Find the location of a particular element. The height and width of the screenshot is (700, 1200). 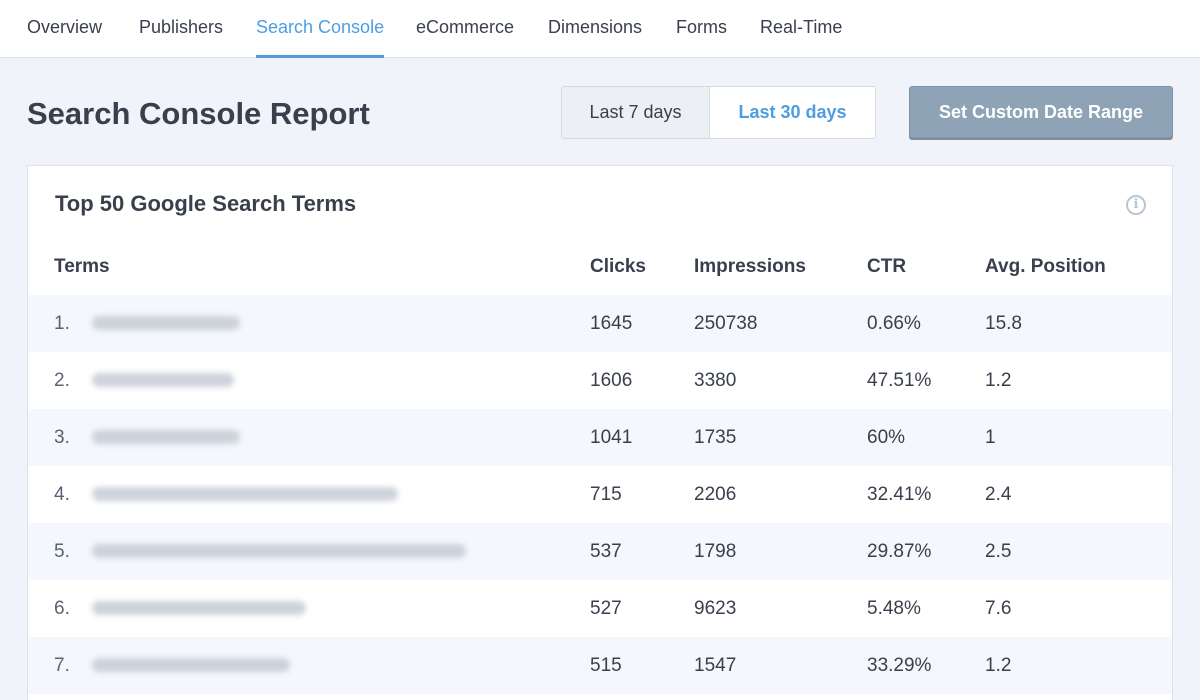

row-index: 6. is located at coordinates (62, 608).